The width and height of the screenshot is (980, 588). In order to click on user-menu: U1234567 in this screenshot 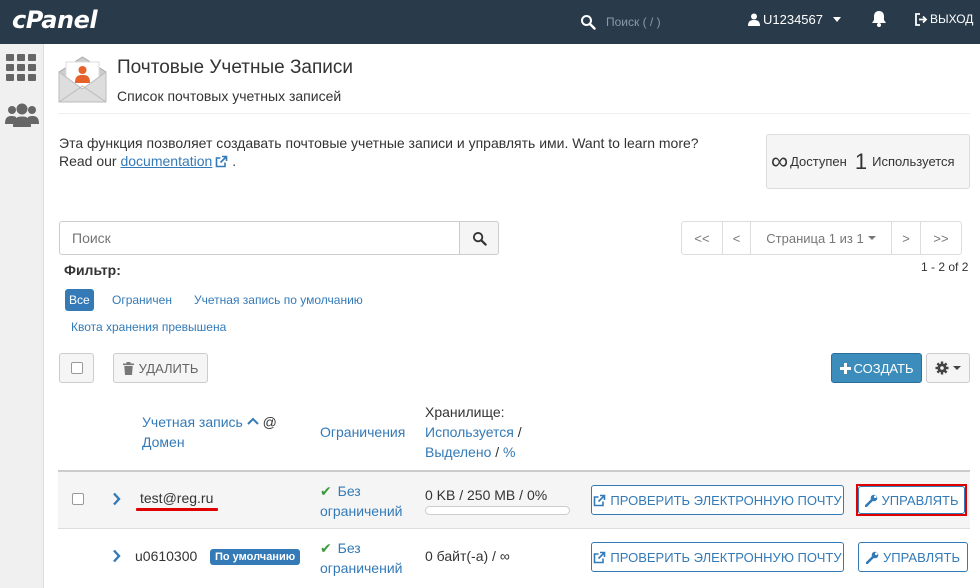, I will do `click(794, 19)`.